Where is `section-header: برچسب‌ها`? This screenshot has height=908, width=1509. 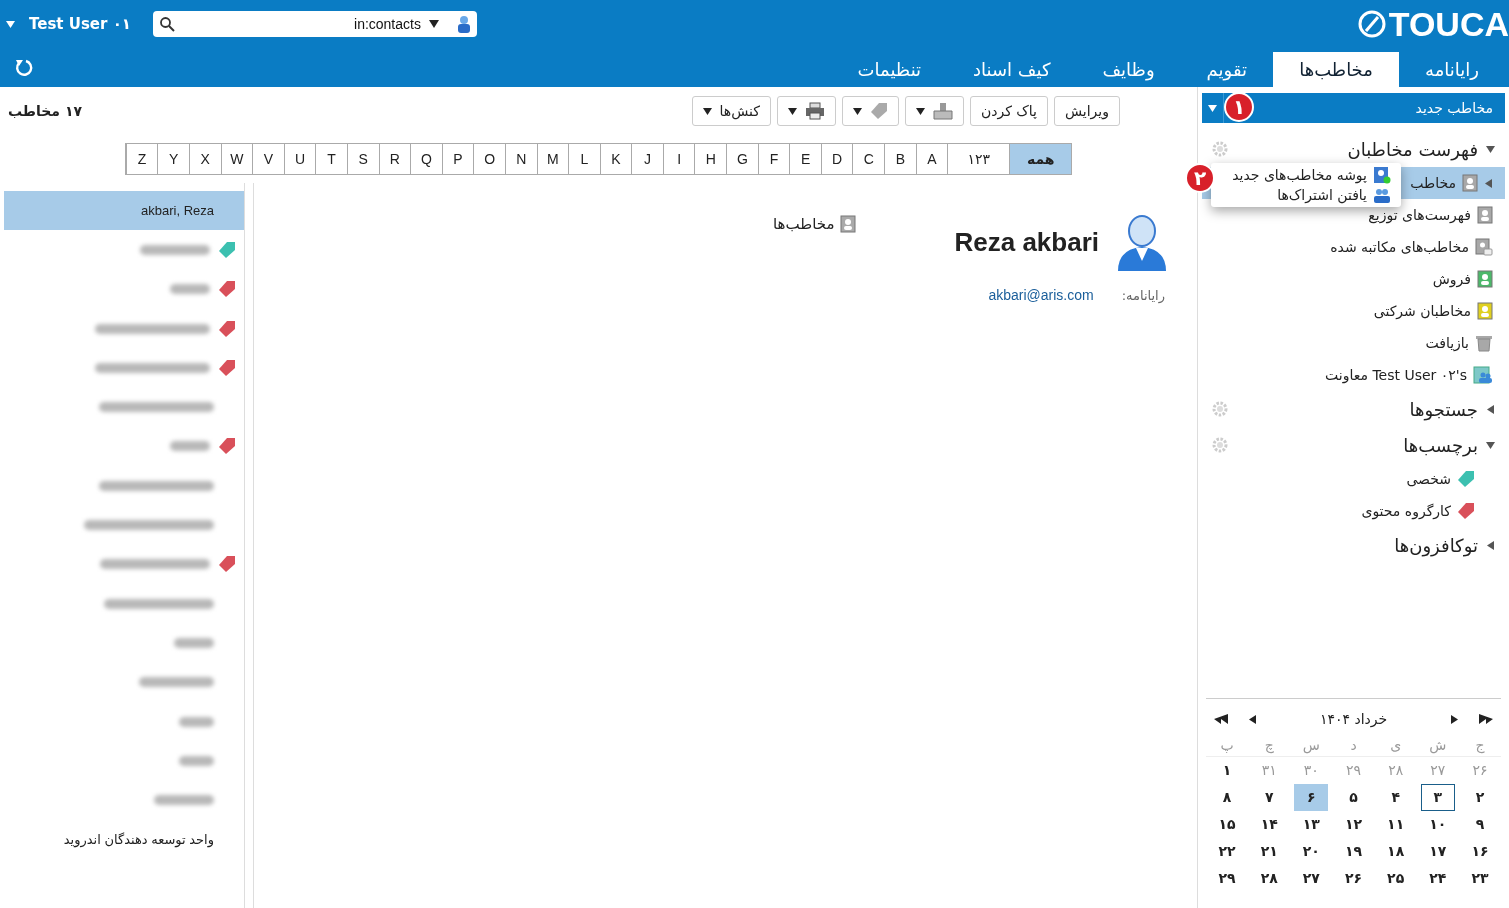 section-header: برچسب‌ها is located at coordinates (1353, 445).